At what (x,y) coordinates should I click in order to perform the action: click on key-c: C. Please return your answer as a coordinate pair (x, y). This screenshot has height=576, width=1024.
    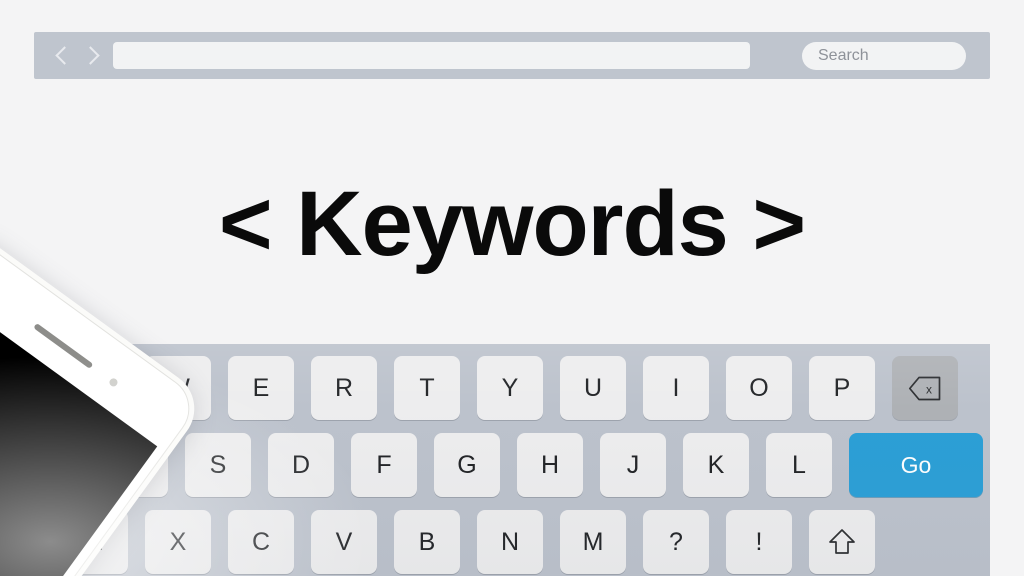
    Looking at the image, I should click on (261, 542).